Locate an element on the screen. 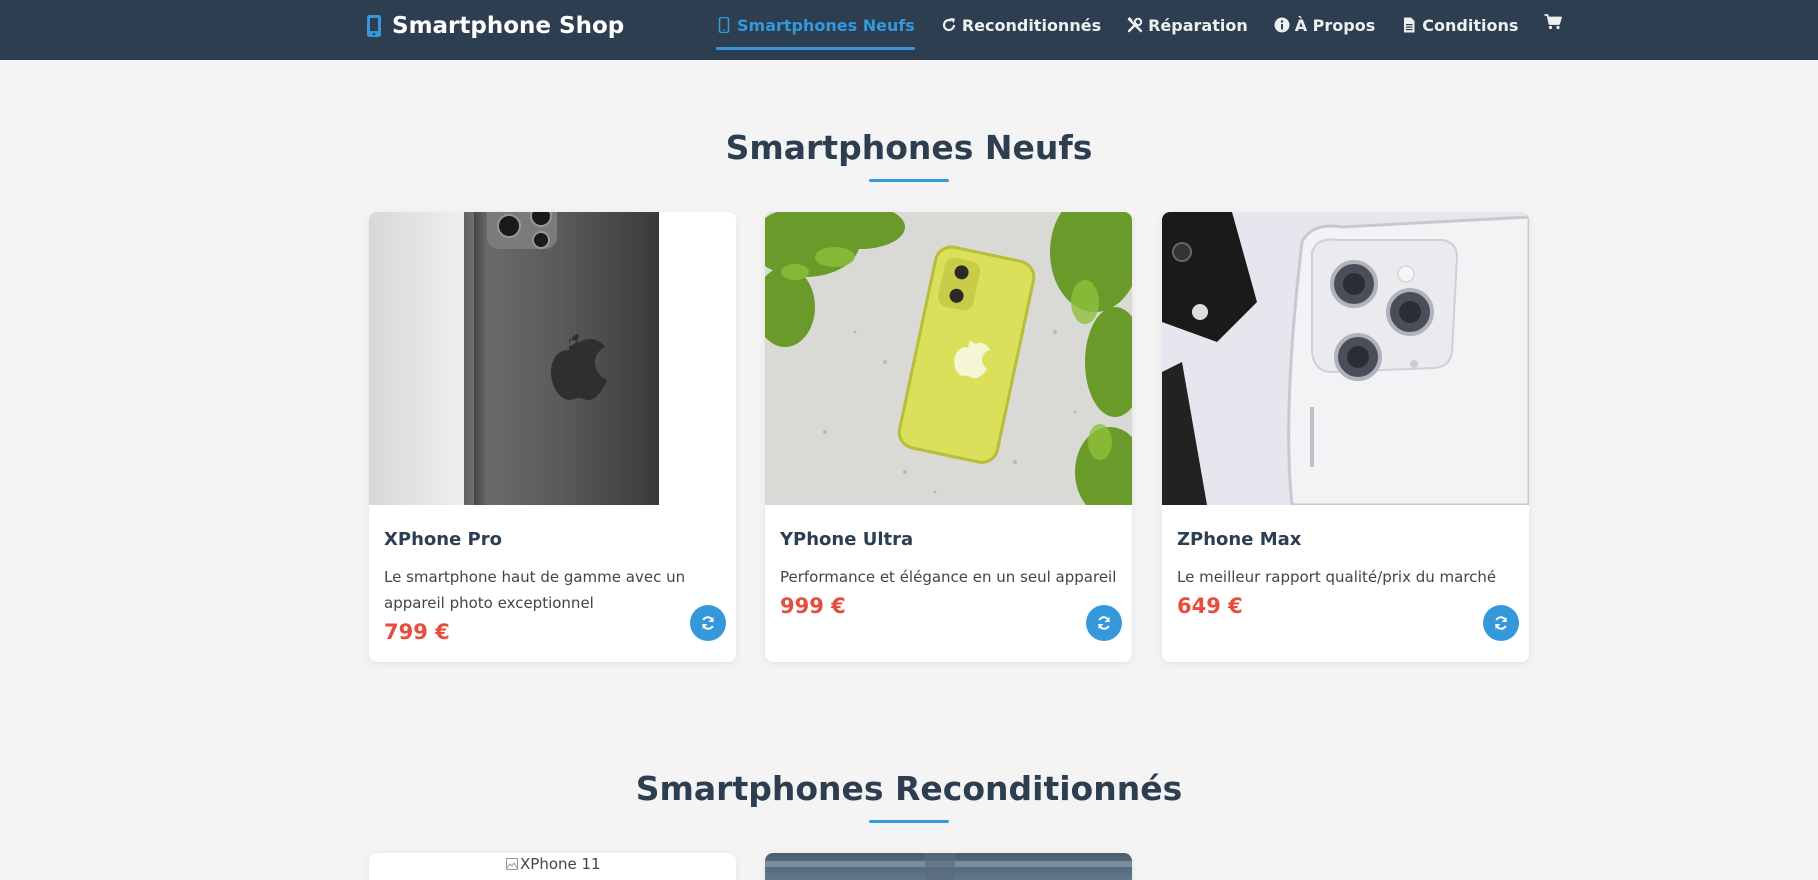  nav-item-conditions: Conditions is located at coordinates (1459, 25).